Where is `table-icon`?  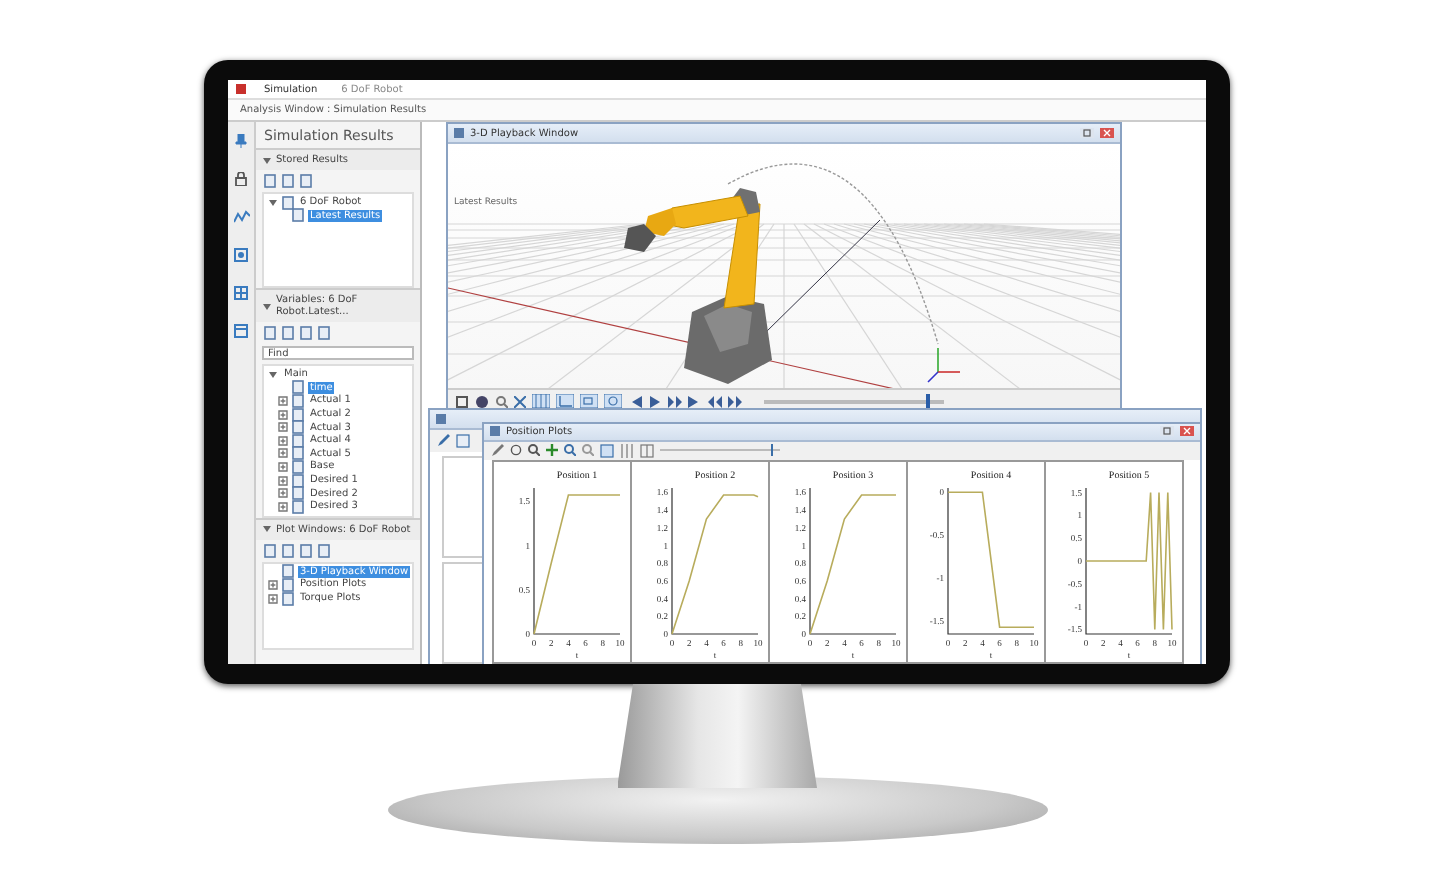
table-icon is located at coordinates (241, 331).